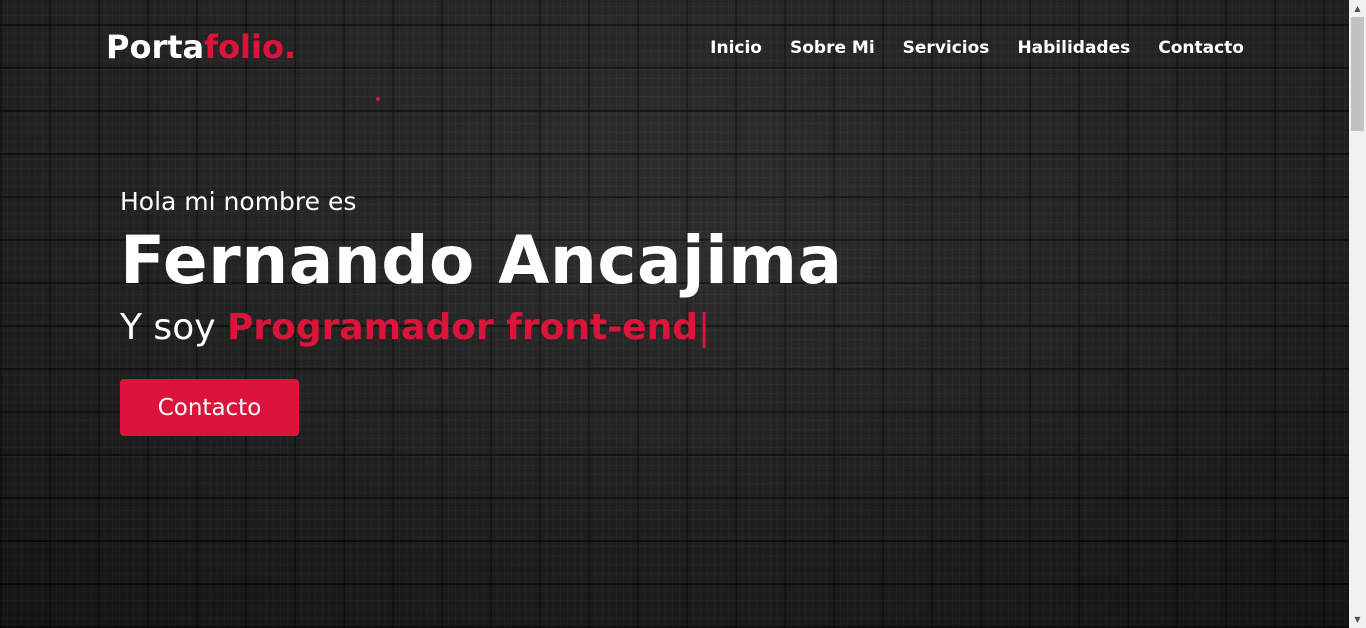  Describe the element at coordinates (1357, 314) in the screenshot. I see `vertical-scrollbar: ▲ ▼` at that location.